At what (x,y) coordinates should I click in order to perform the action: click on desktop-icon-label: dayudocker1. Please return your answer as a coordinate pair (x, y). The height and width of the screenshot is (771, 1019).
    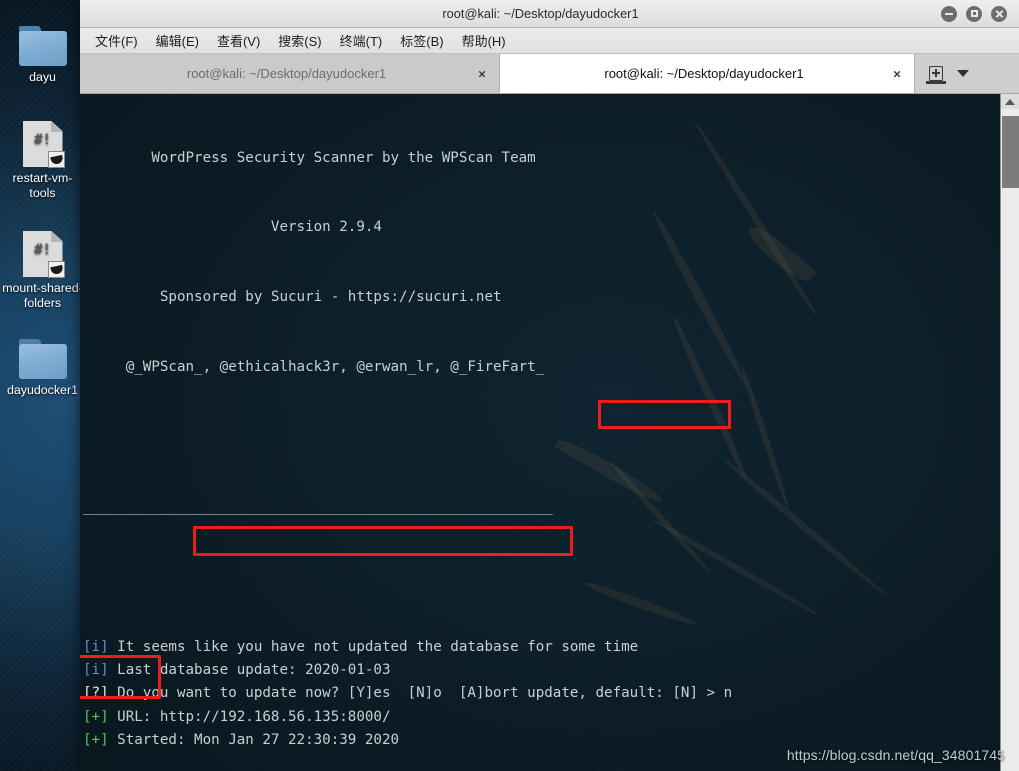
    Looking at the image, I should click on (42, 390).